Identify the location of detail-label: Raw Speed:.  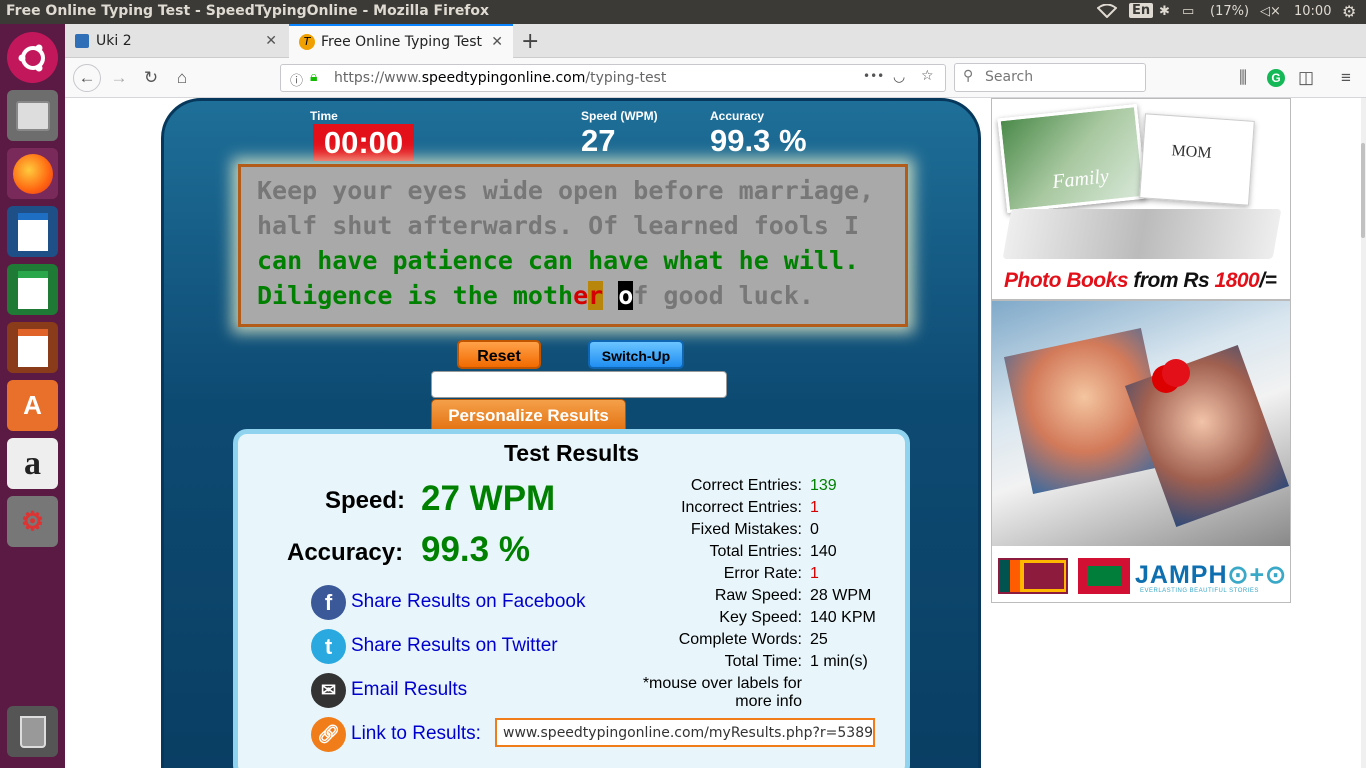
(702, 596).